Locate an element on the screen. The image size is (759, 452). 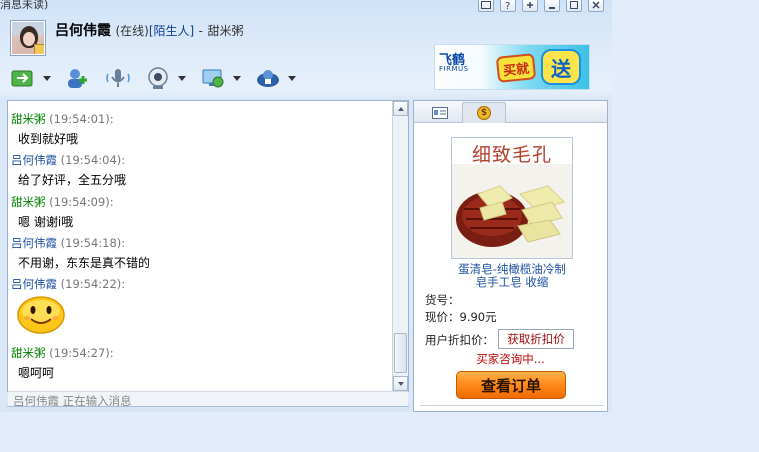
voice-icon is located at coordinates (118, 78).